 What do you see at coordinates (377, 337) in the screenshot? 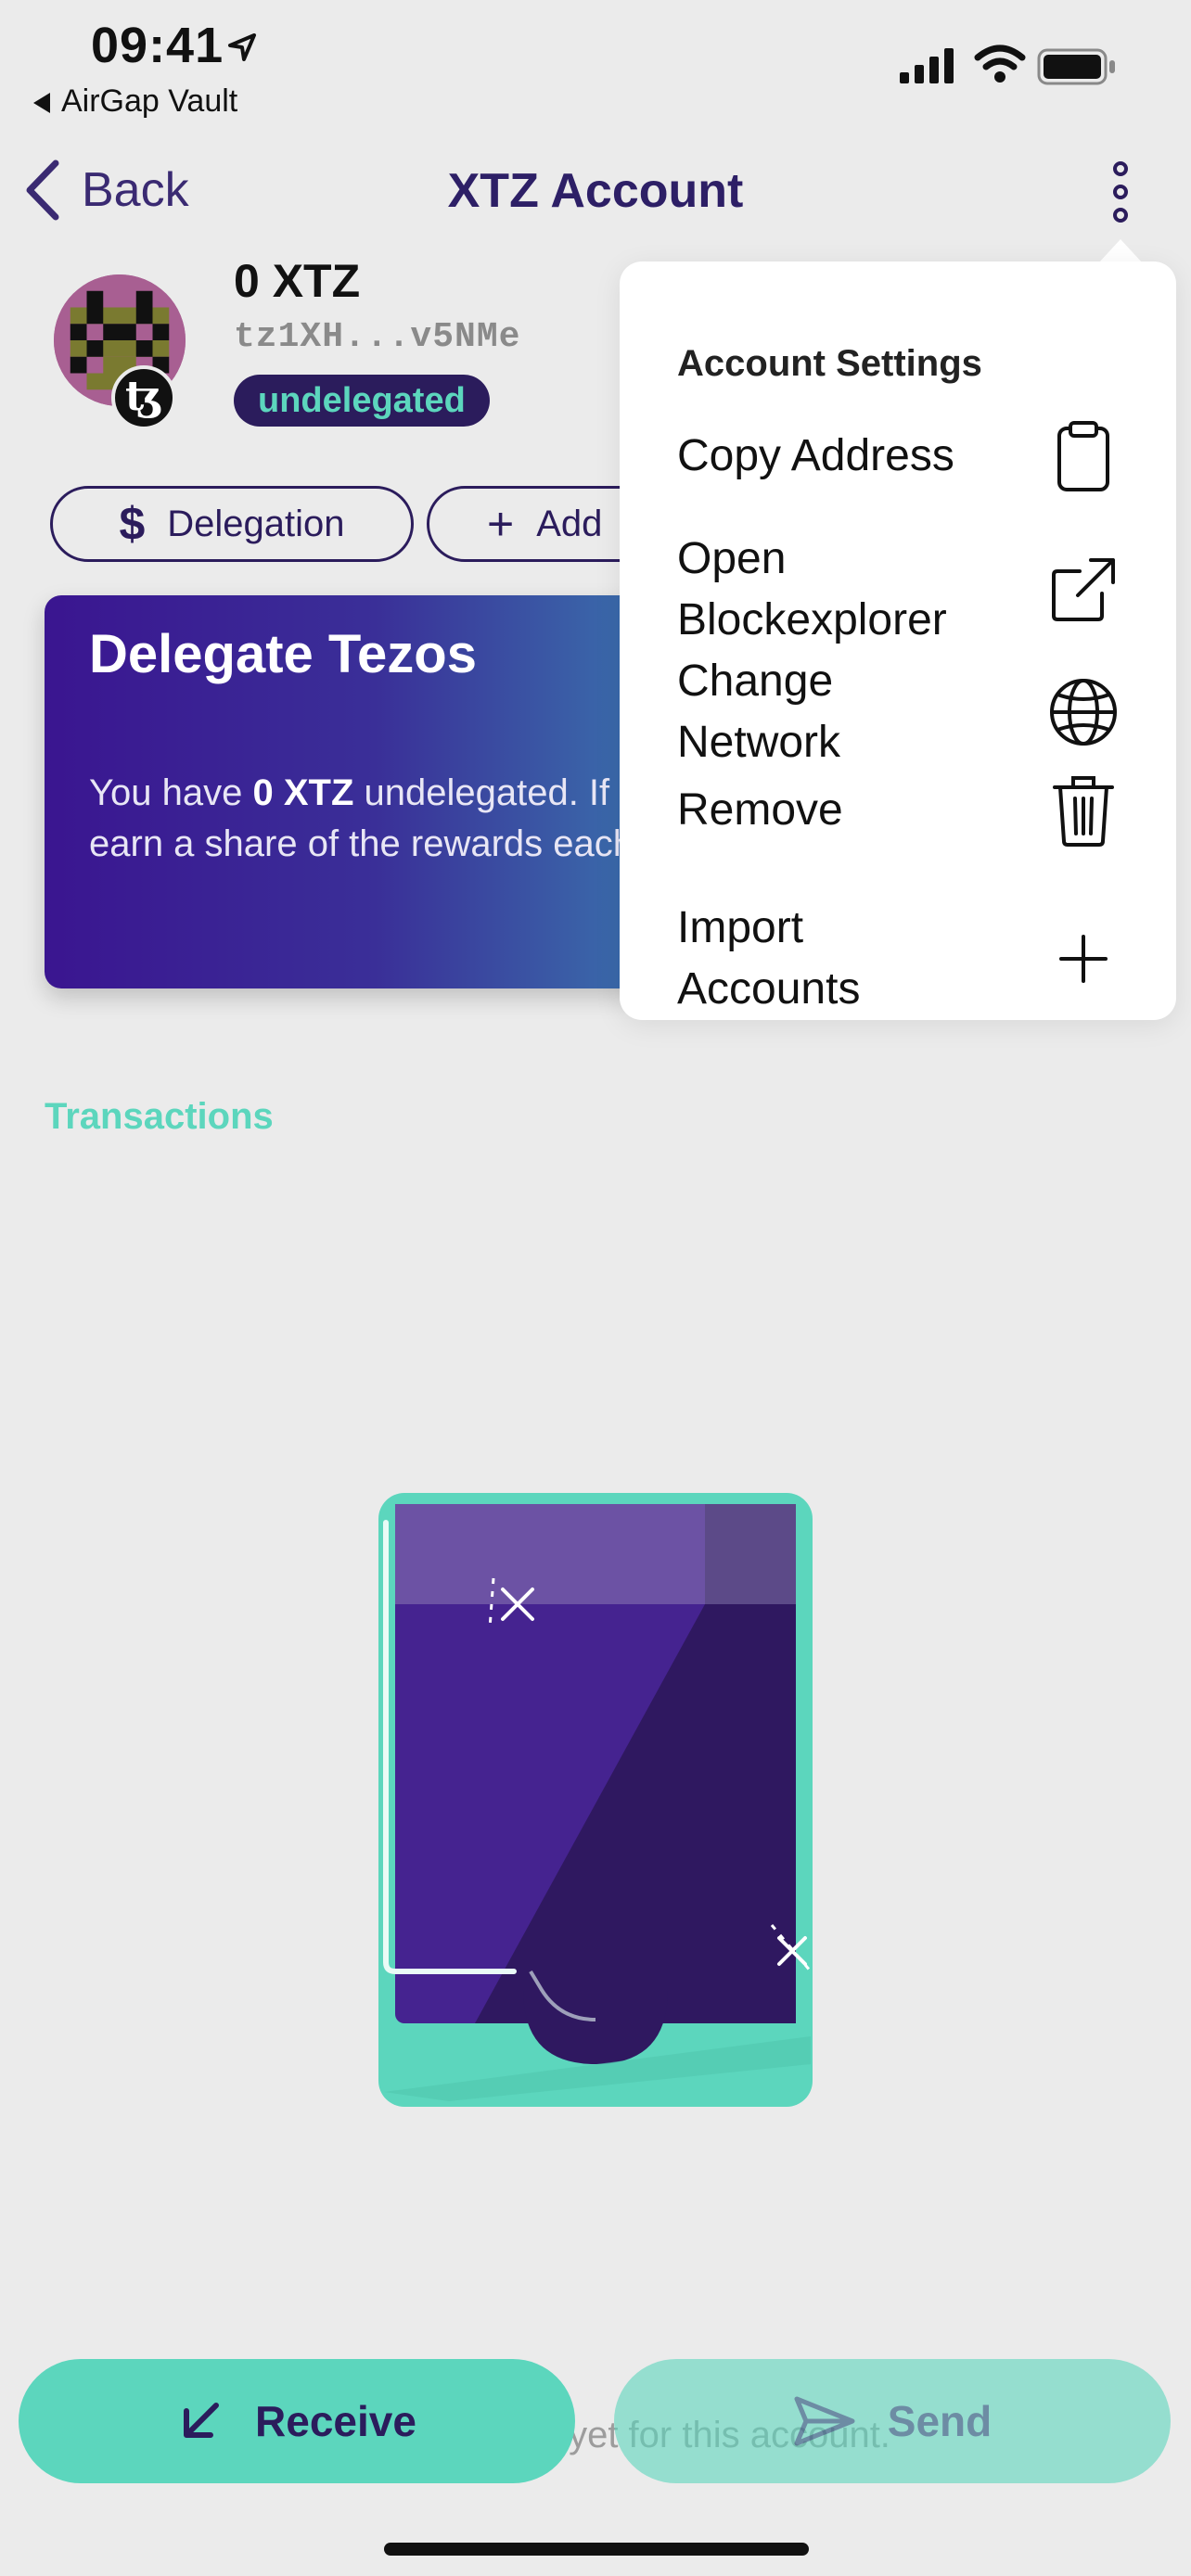
I see `account-address: tz1XH...v5NMe` at bounding box center [377, 337].